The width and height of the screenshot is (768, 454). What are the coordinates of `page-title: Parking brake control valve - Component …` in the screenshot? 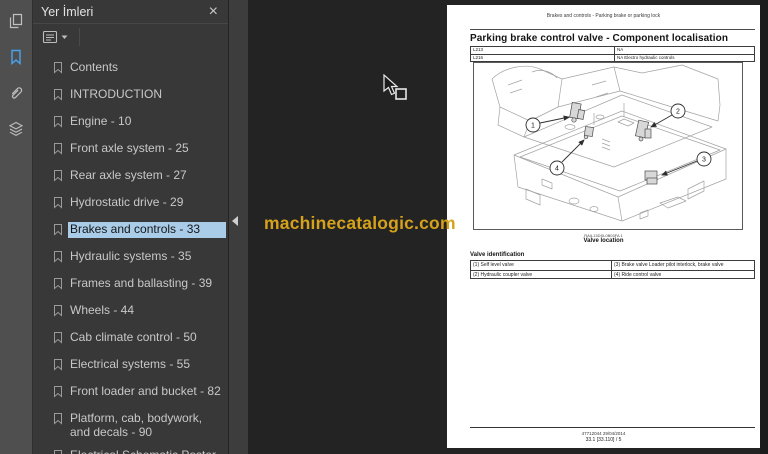 It's located at (599, 38).